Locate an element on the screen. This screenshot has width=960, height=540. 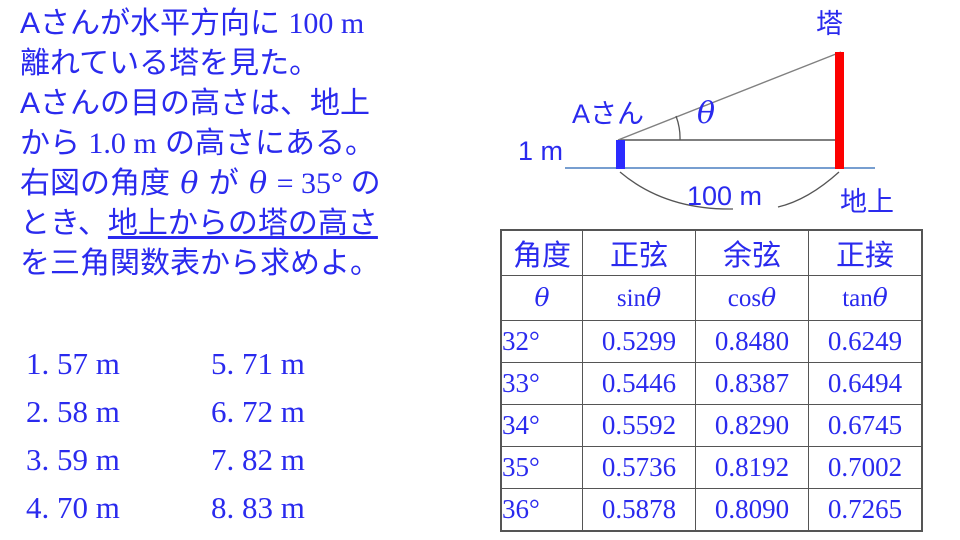
table-row: 33° 0.5446 0.8387 0.6494 is located at coordinates (711, 383).